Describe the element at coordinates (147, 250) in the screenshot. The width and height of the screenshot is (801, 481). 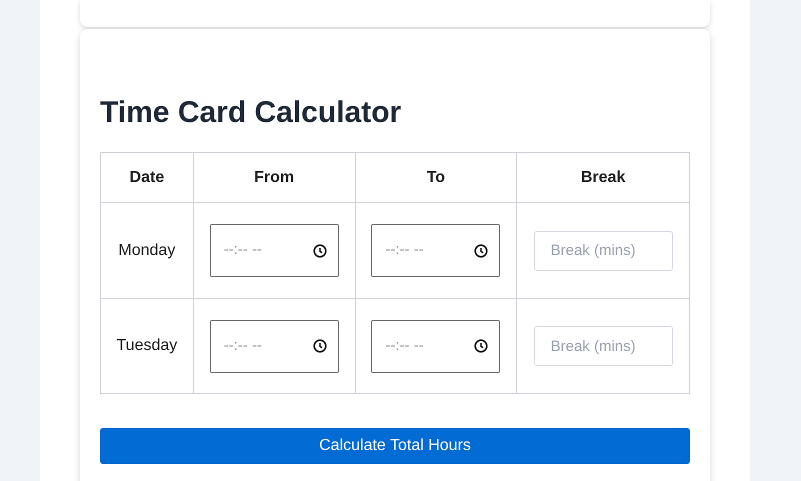
I see `date-cell: Monday` at that location.